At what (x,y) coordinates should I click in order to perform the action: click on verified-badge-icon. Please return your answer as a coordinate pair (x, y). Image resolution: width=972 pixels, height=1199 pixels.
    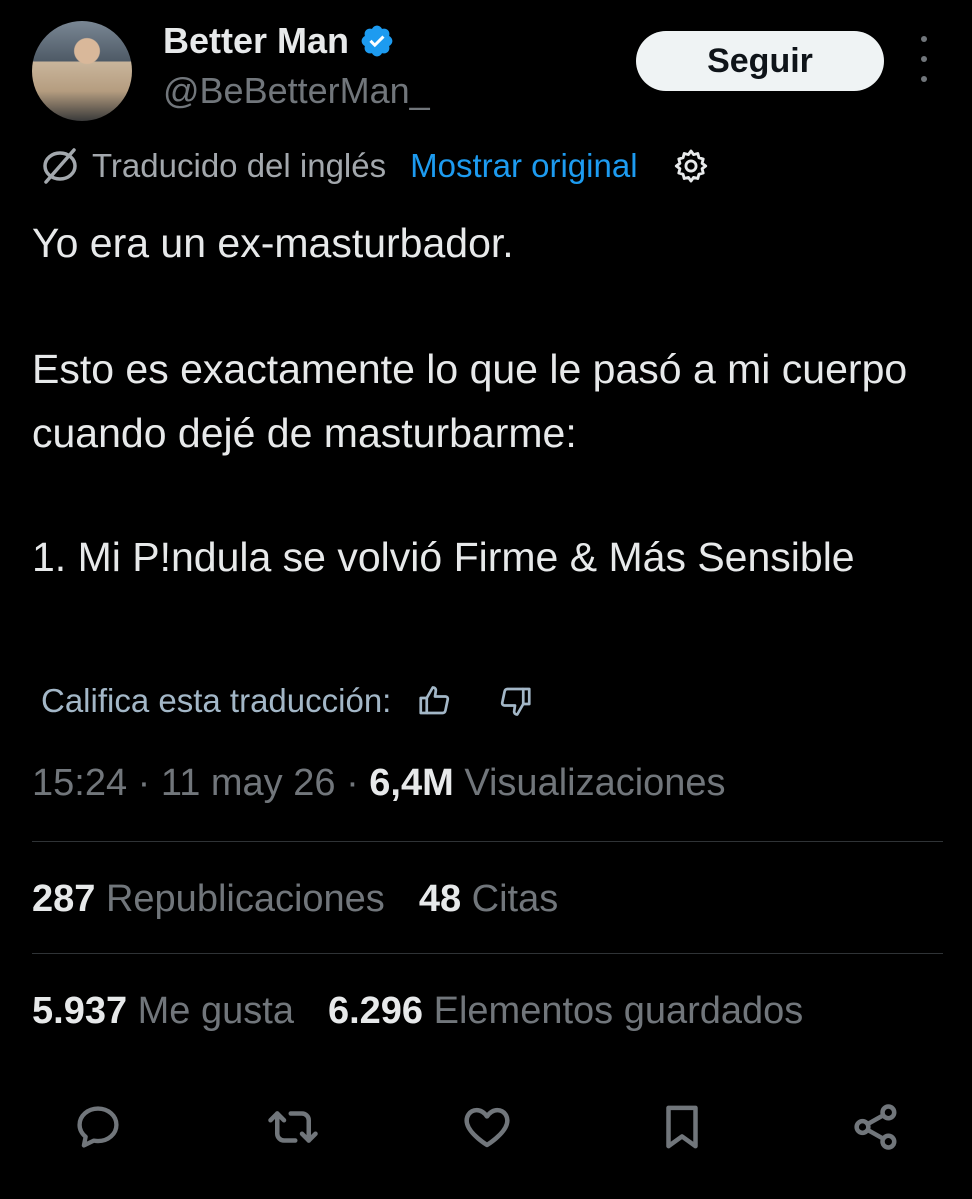
    Looking at the image, I should click on (377, 41).